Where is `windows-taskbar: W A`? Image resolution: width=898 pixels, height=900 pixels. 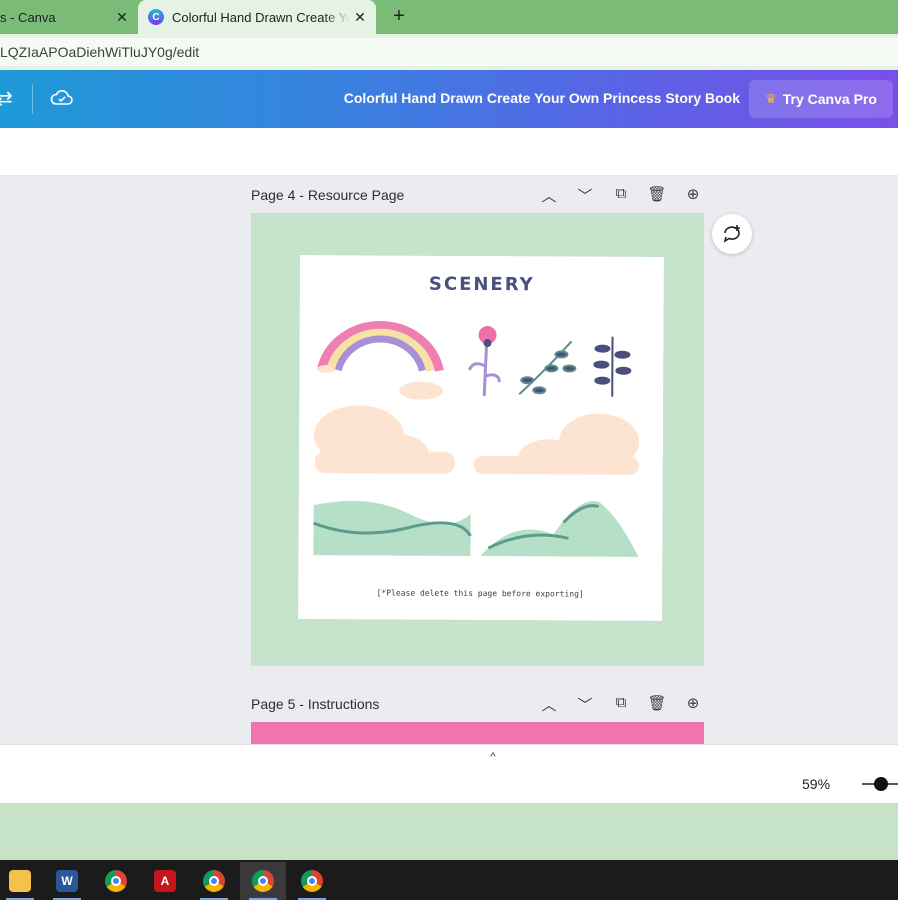
windows-taskbar: W A is located at coordinates (449, 880).